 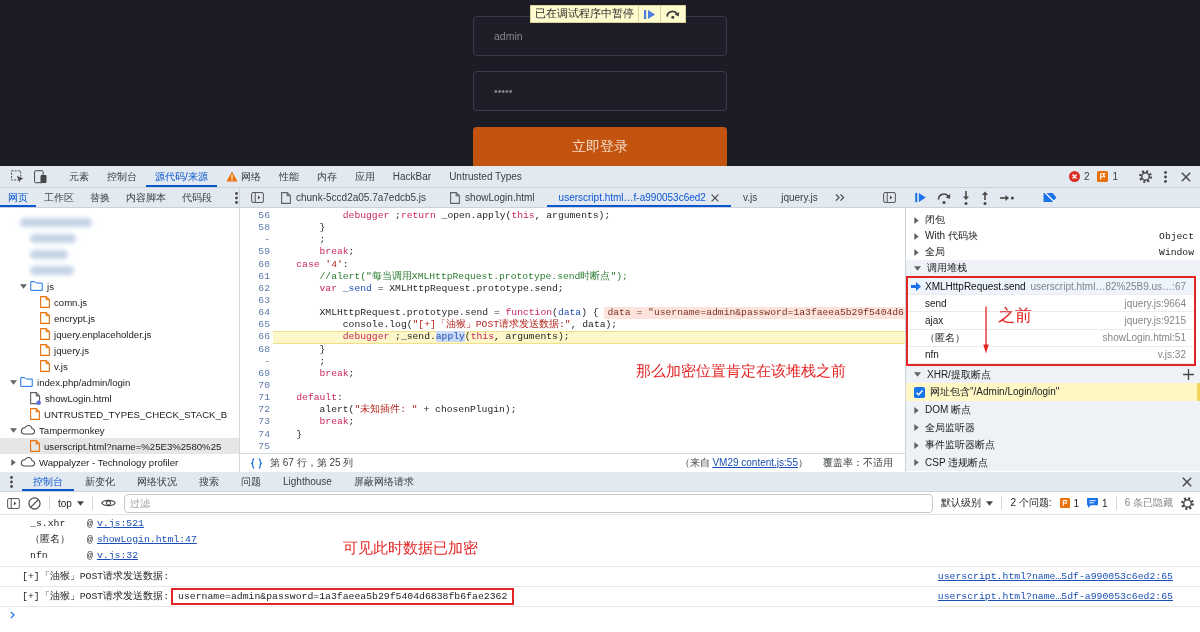 I want to click on step-icon, so click(x=1007, y=197).